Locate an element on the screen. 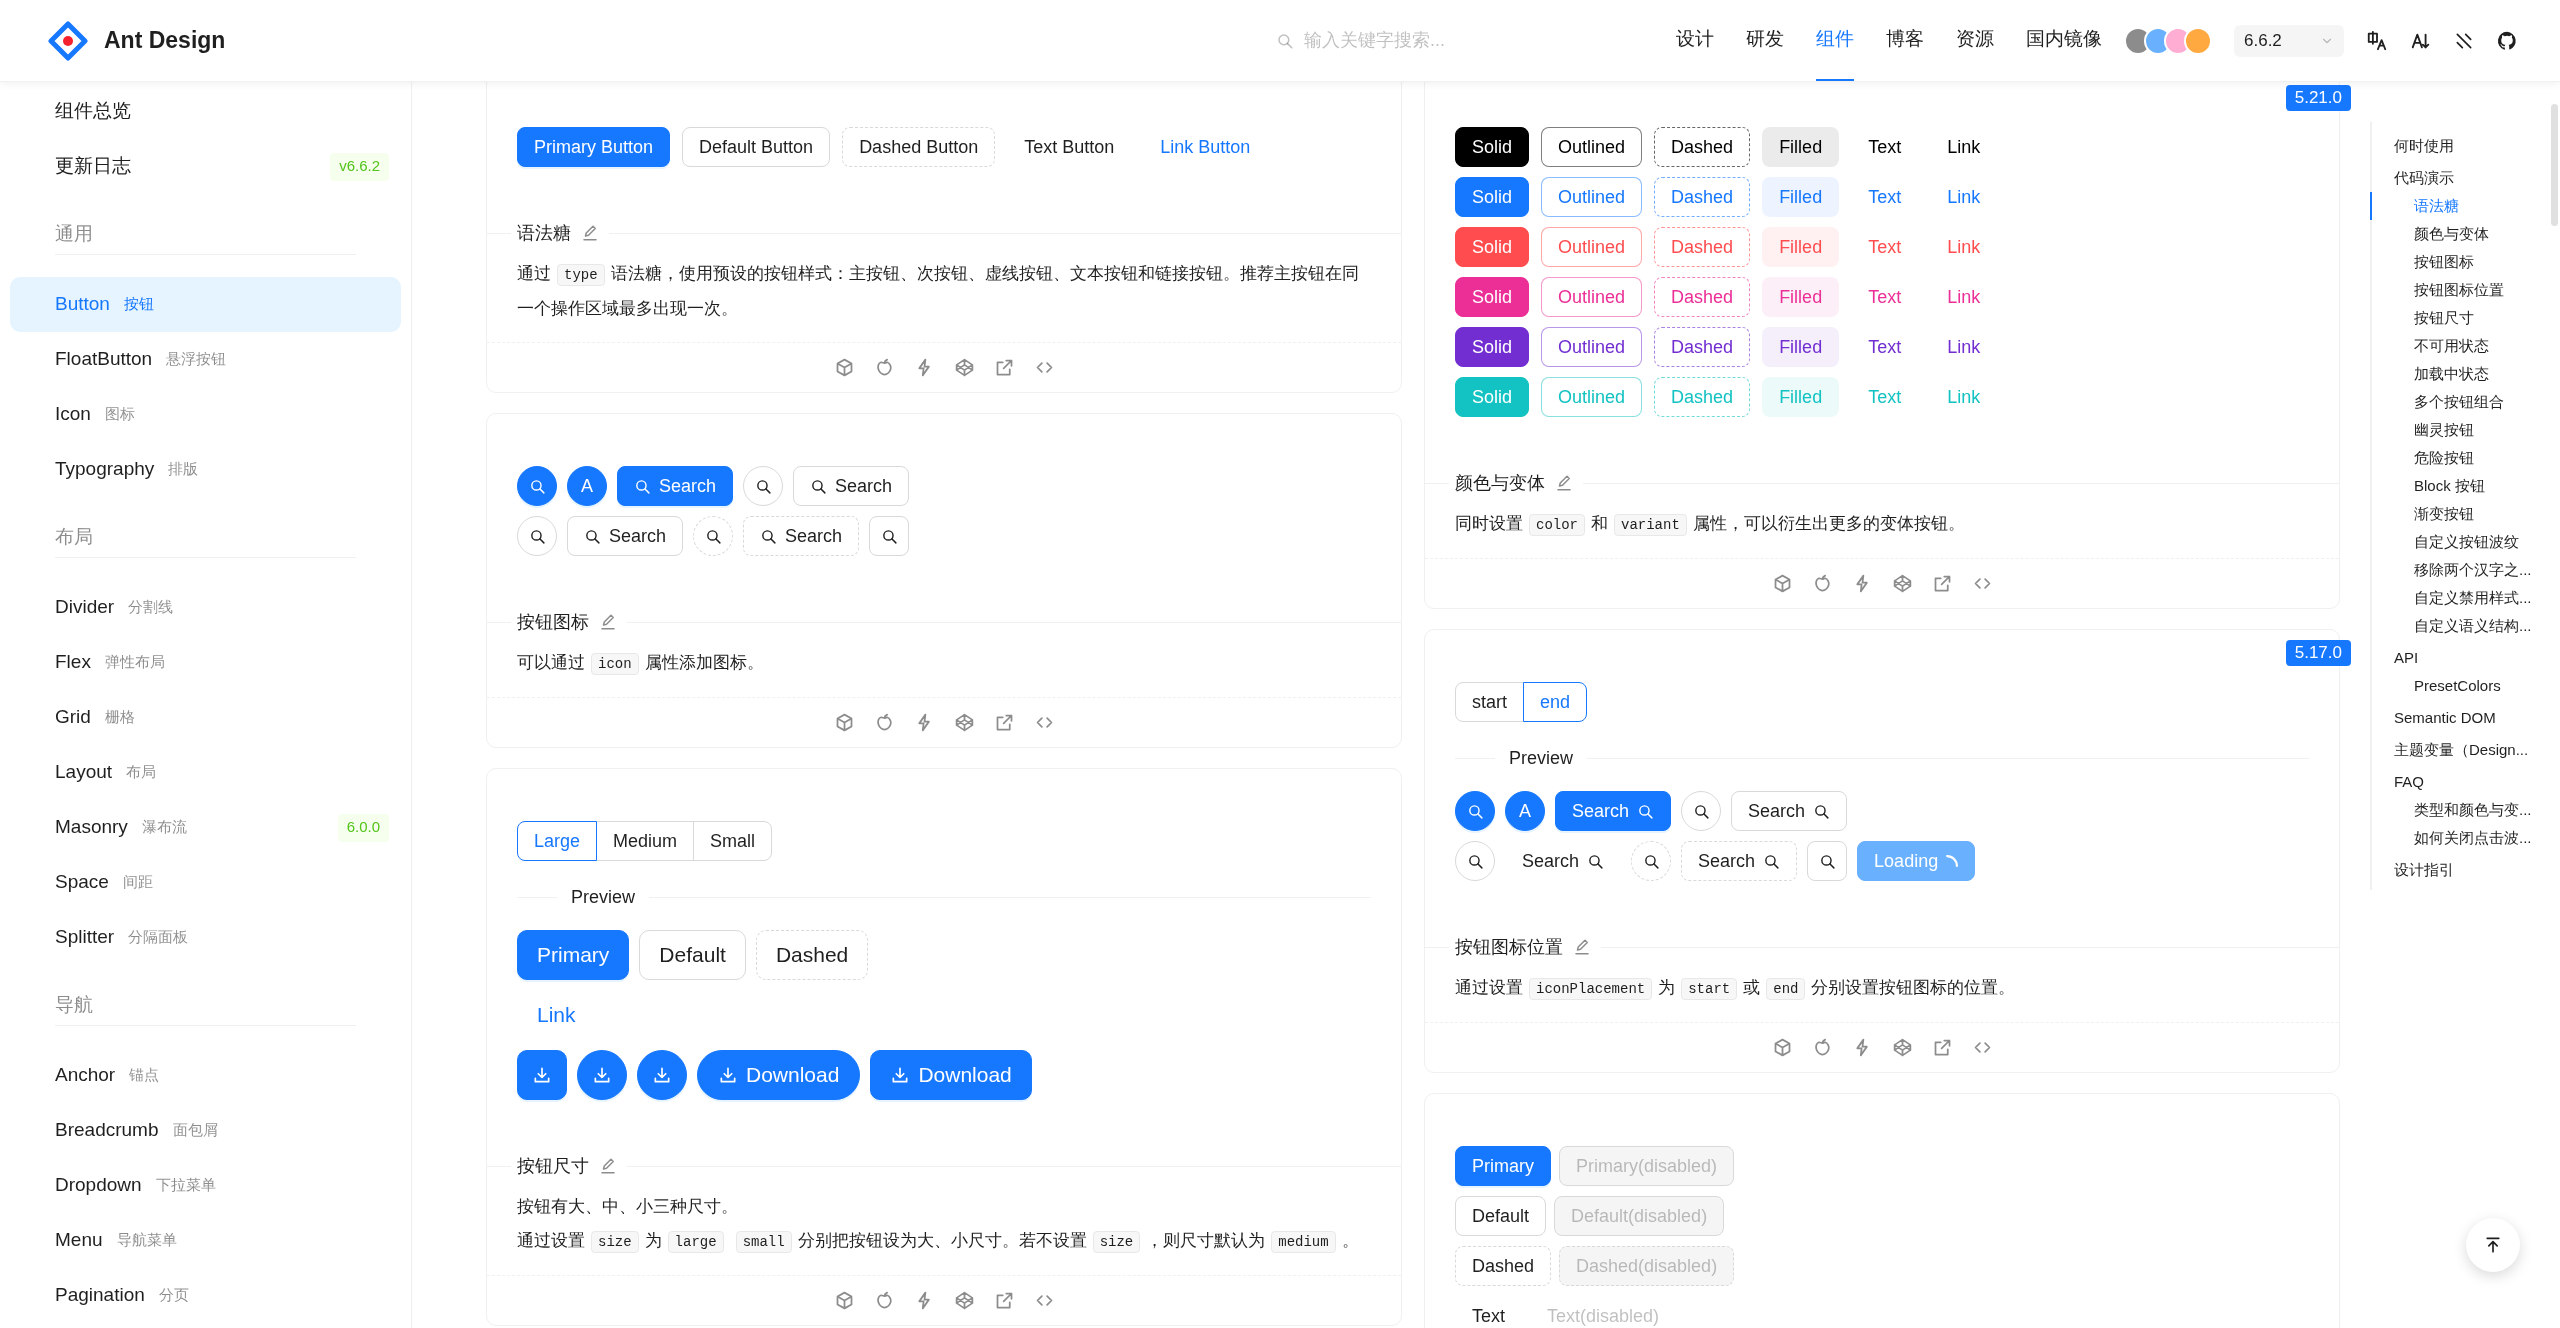  sidebar-item: Menu 导航菜单 is located at coordinates (205, 1240).